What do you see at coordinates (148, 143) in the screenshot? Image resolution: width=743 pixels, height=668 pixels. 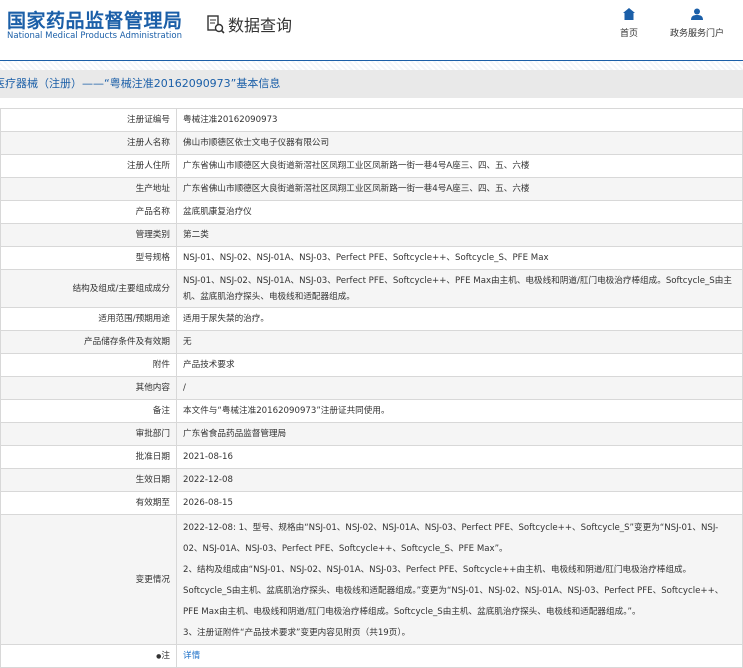 I see `row-label-text: 注册人名称` at bounding box center [148, 143].